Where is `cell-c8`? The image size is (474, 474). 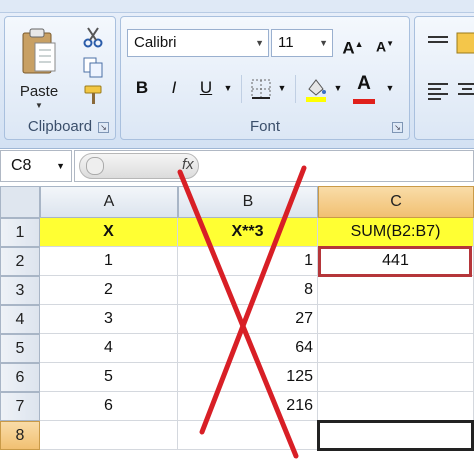 cell-c8 is located at coordinates (396, 435).